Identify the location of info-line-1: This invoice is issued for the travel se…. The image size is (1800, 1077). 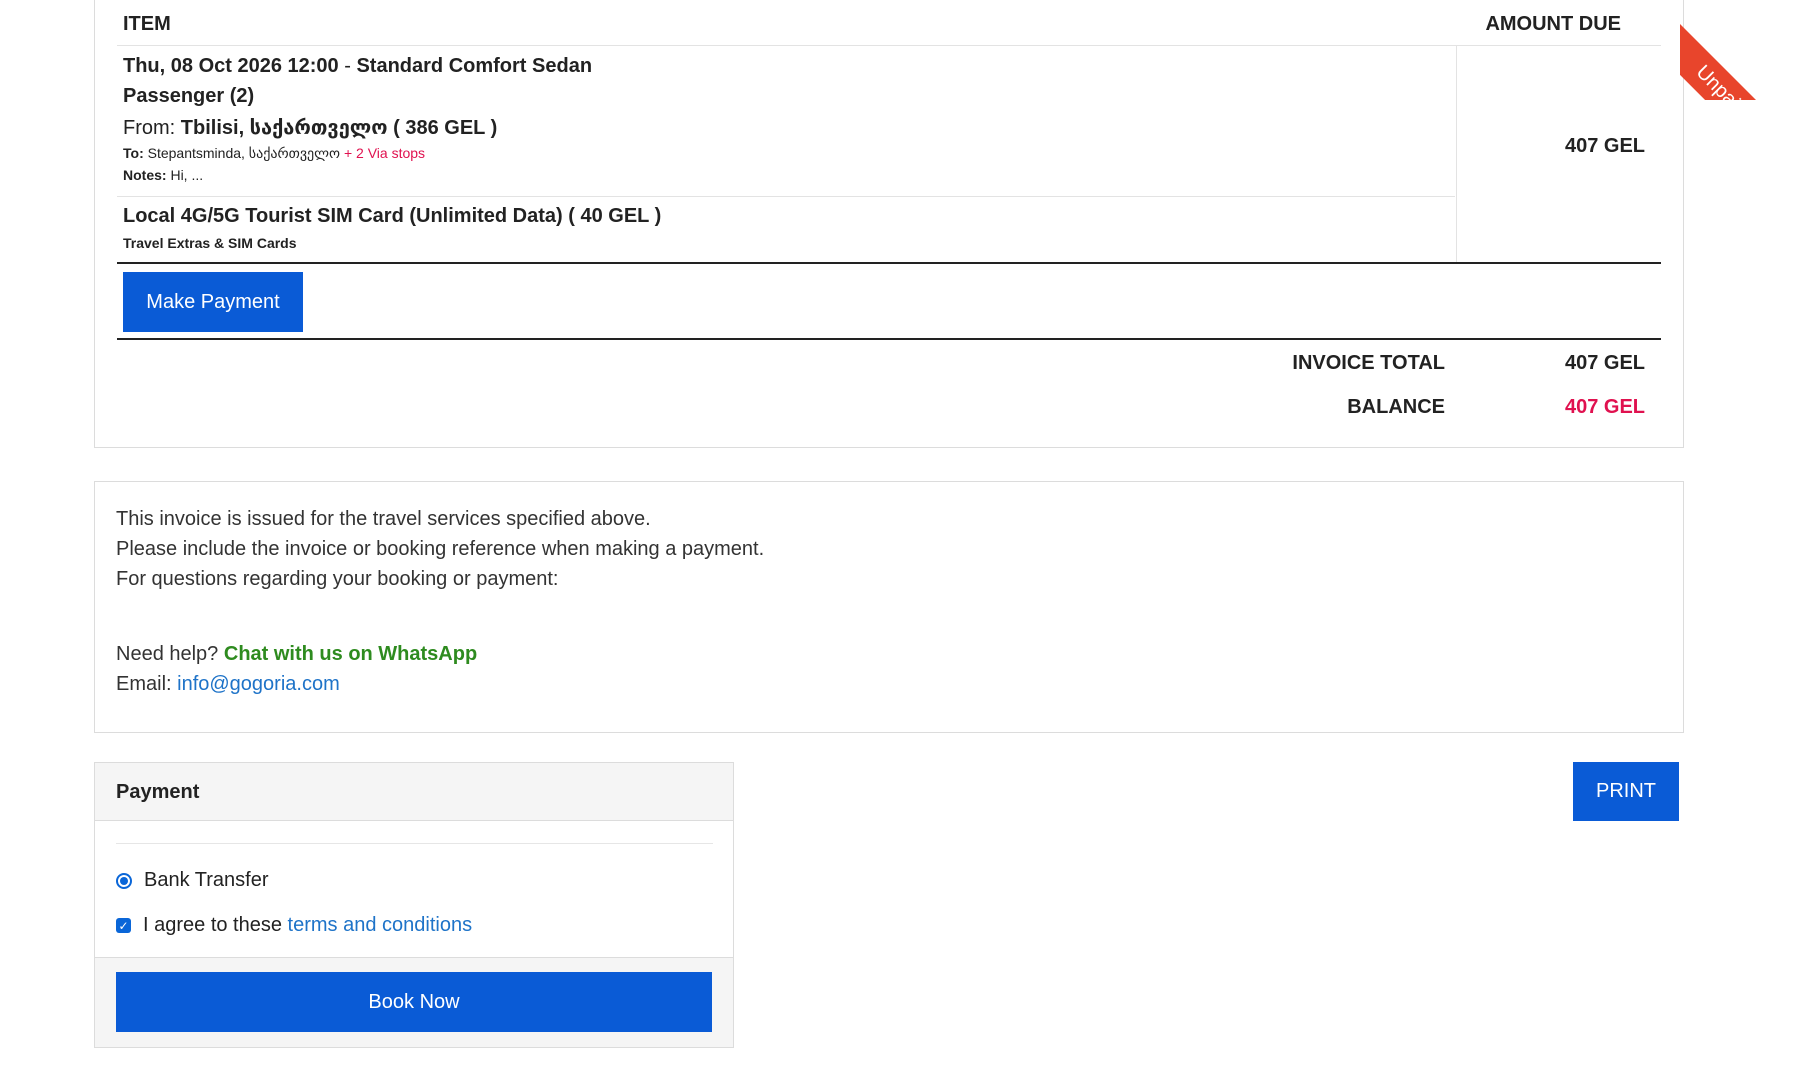
(383, 519).